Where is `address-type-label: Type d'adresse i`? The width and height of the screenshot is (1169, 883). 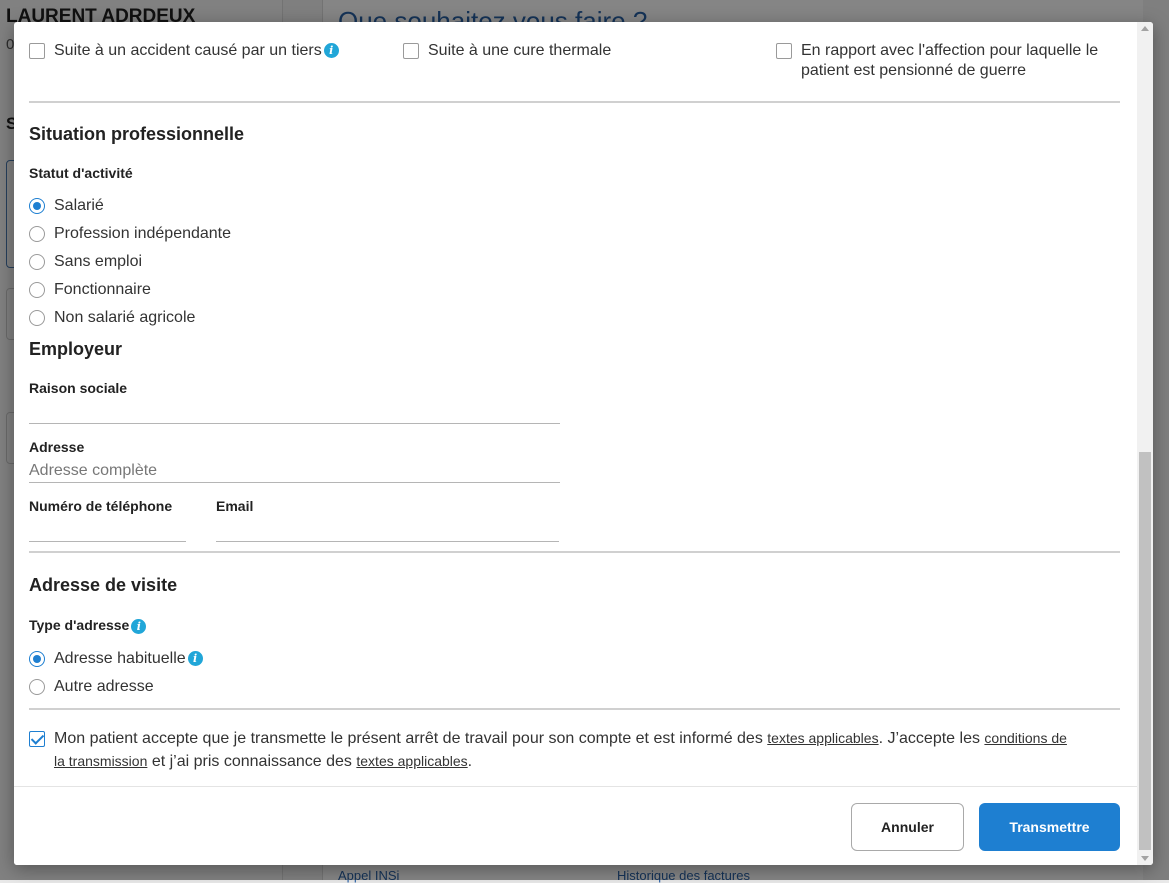 address-type-label: Type d'adresse i is located at coordinates (88, 625).